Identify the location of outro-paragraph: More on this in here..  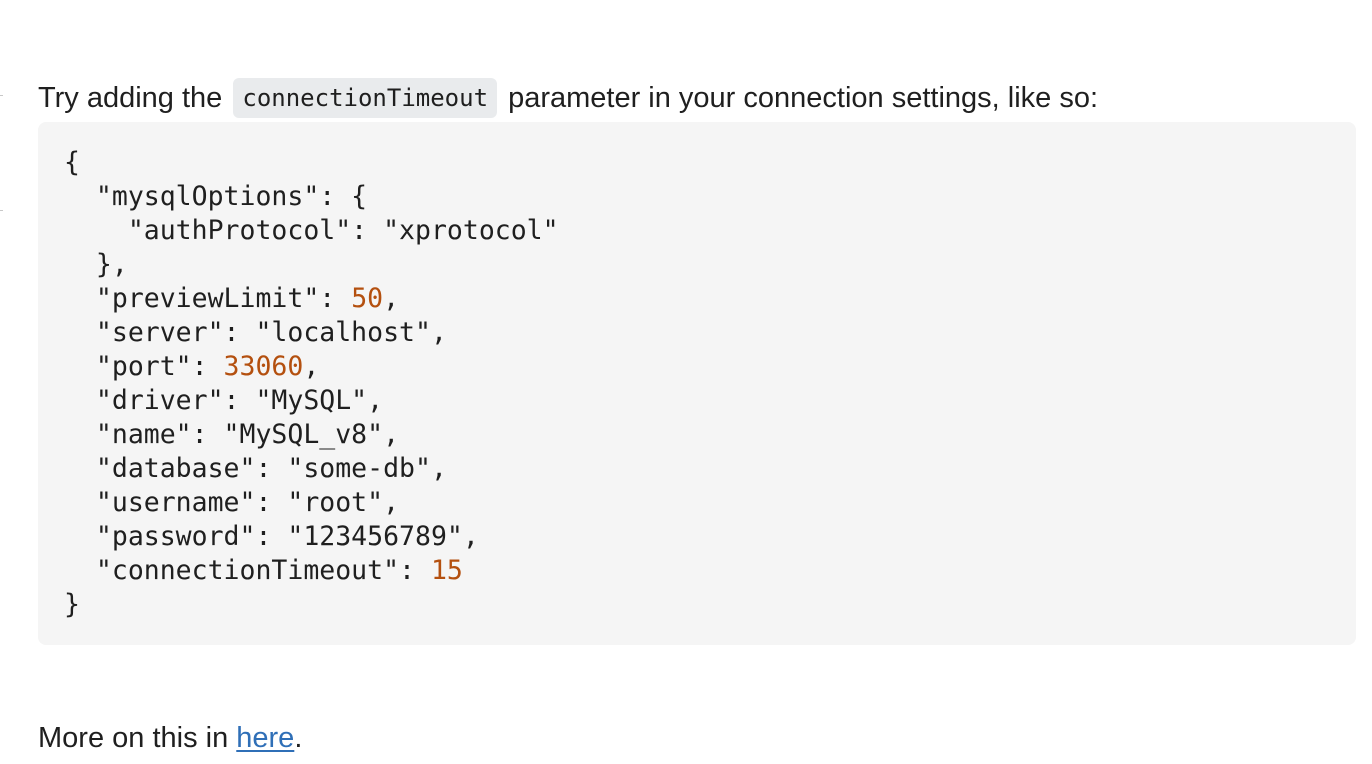
(170, 738).